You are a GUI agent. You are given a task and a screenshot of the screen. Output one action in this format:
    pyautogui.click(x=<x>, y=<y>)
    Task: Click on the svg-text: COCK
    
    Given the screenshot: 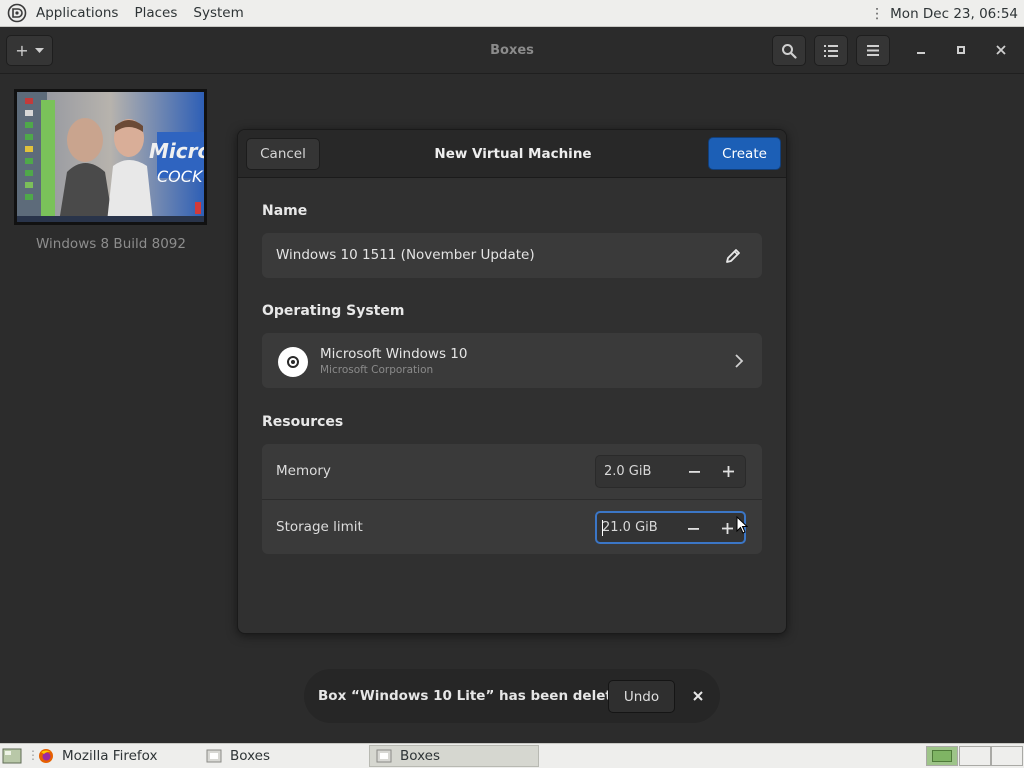 What is the action you would take?
    pyautogui.click(x=180, y=176)
    